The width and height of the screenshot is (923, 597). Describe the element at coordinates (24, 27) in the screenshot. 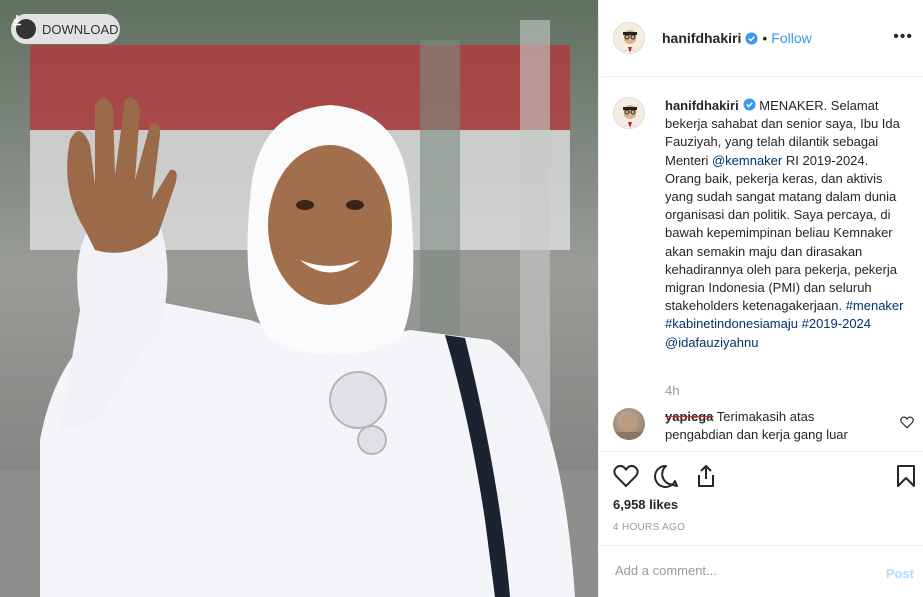

I see `download-icon` at that location.